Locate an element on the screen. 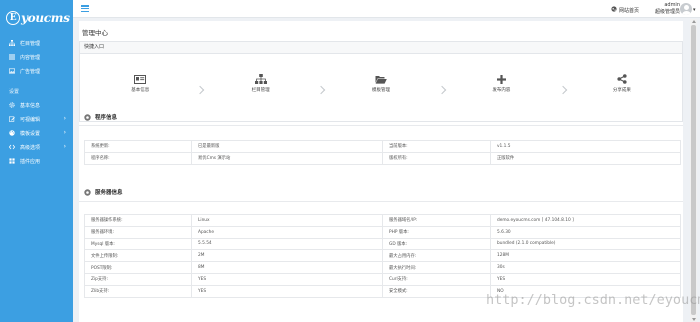 This screenshot has width=700, height=322. info-key: Zip支持: is located at coordinates (138, 279).